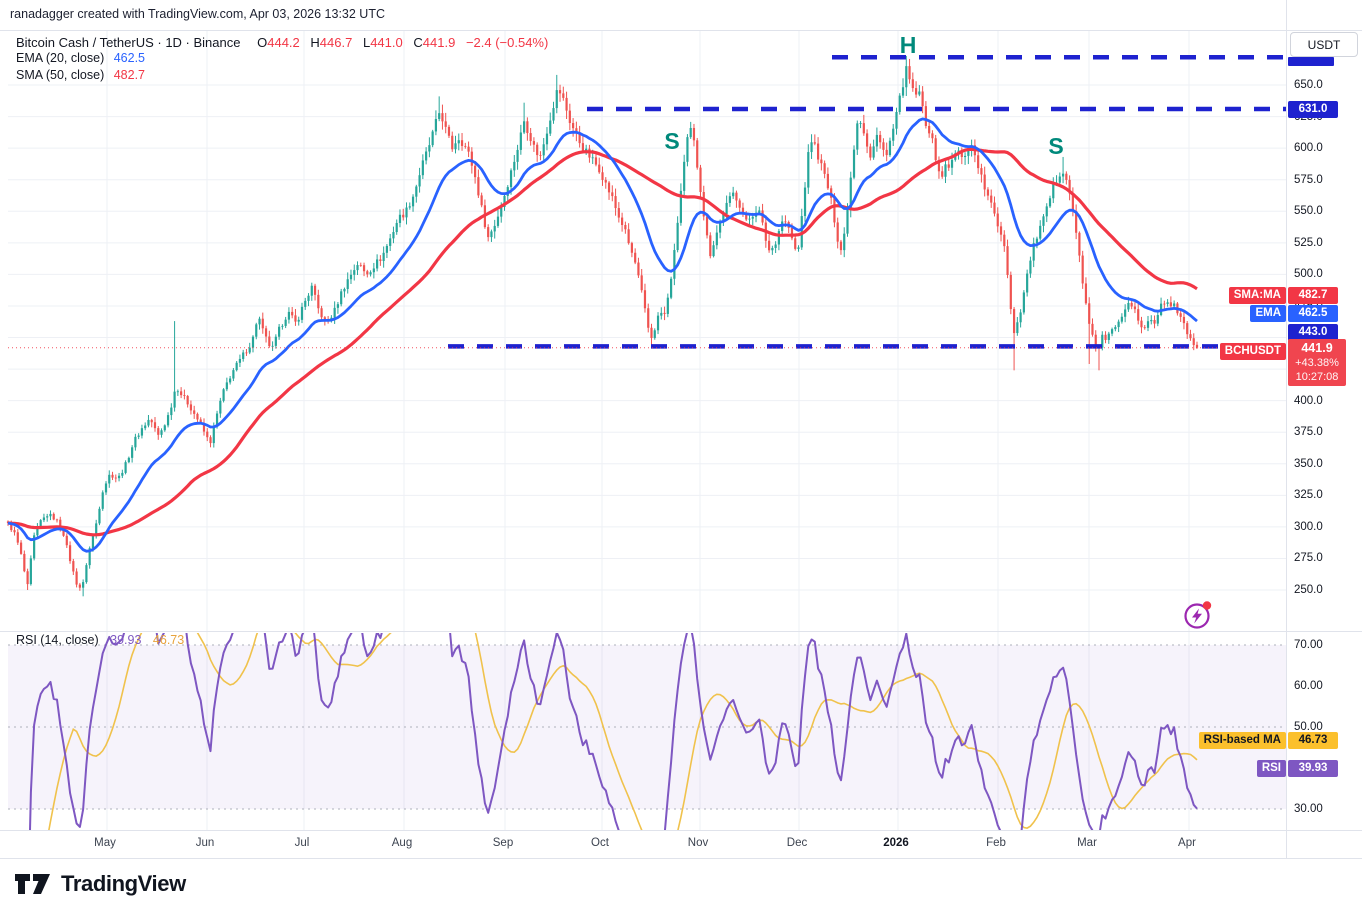 The width and height of the screenshot is (1362, 919). What do you see at coordinates (126, 640) in the screenshot?
I see `rsi-value: 39.93` at bounding box center [126, 640].